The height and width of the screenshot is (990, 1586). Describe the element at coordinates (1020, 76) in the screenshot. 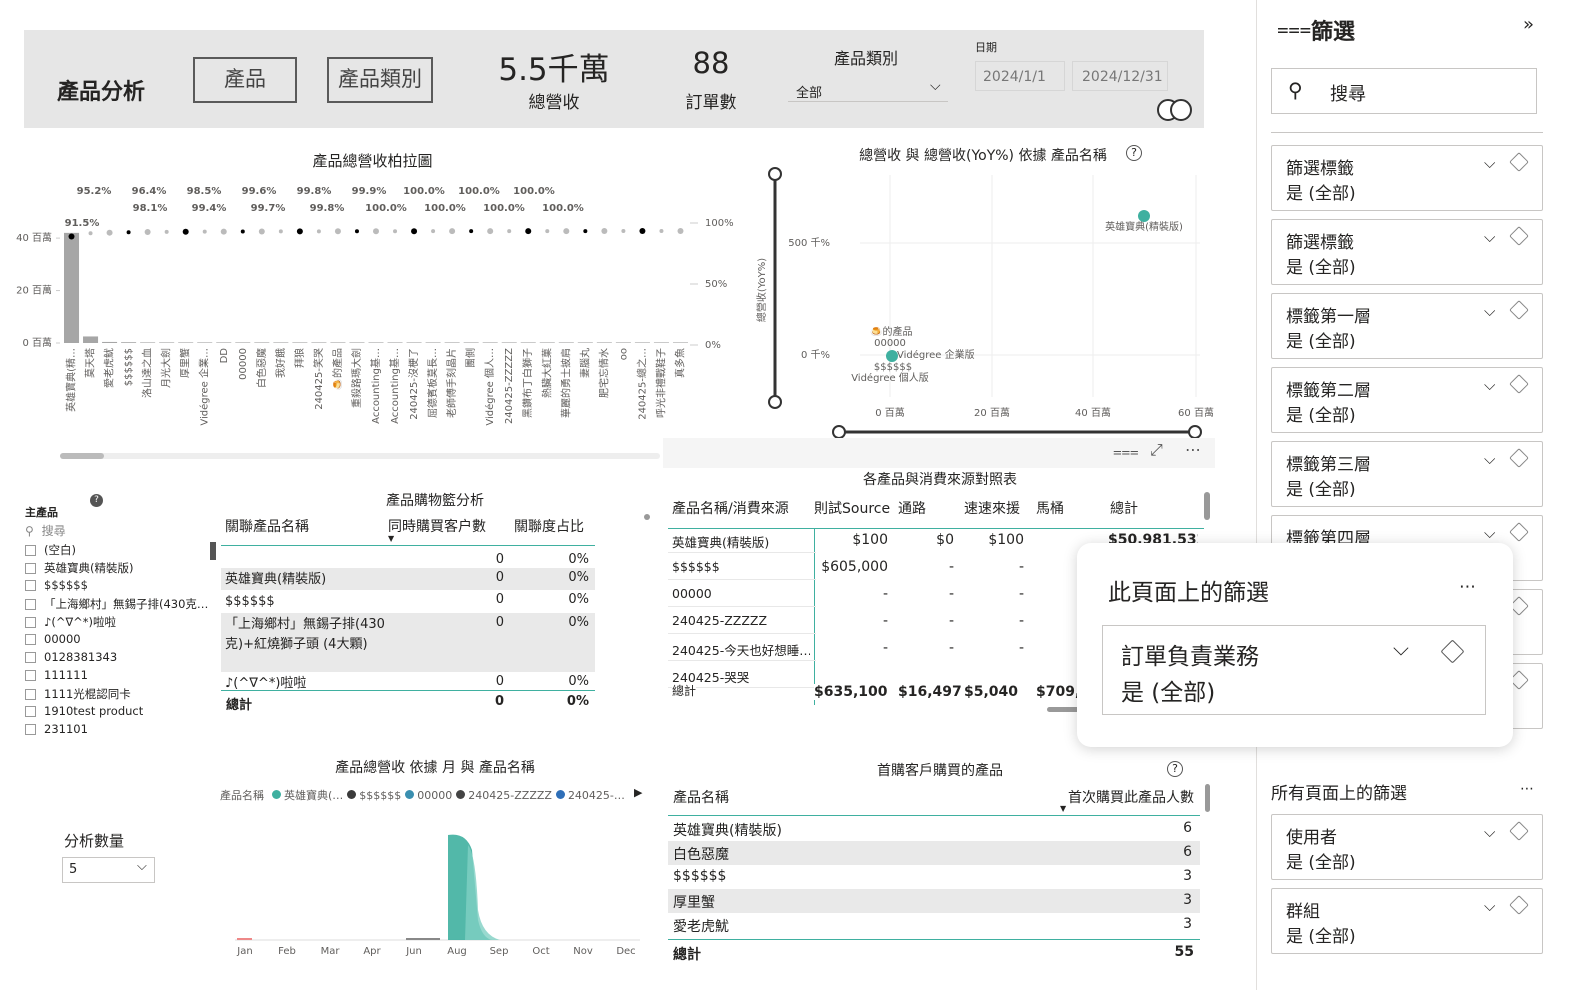

I see `date-start-input: 2024/1/1` at that location.